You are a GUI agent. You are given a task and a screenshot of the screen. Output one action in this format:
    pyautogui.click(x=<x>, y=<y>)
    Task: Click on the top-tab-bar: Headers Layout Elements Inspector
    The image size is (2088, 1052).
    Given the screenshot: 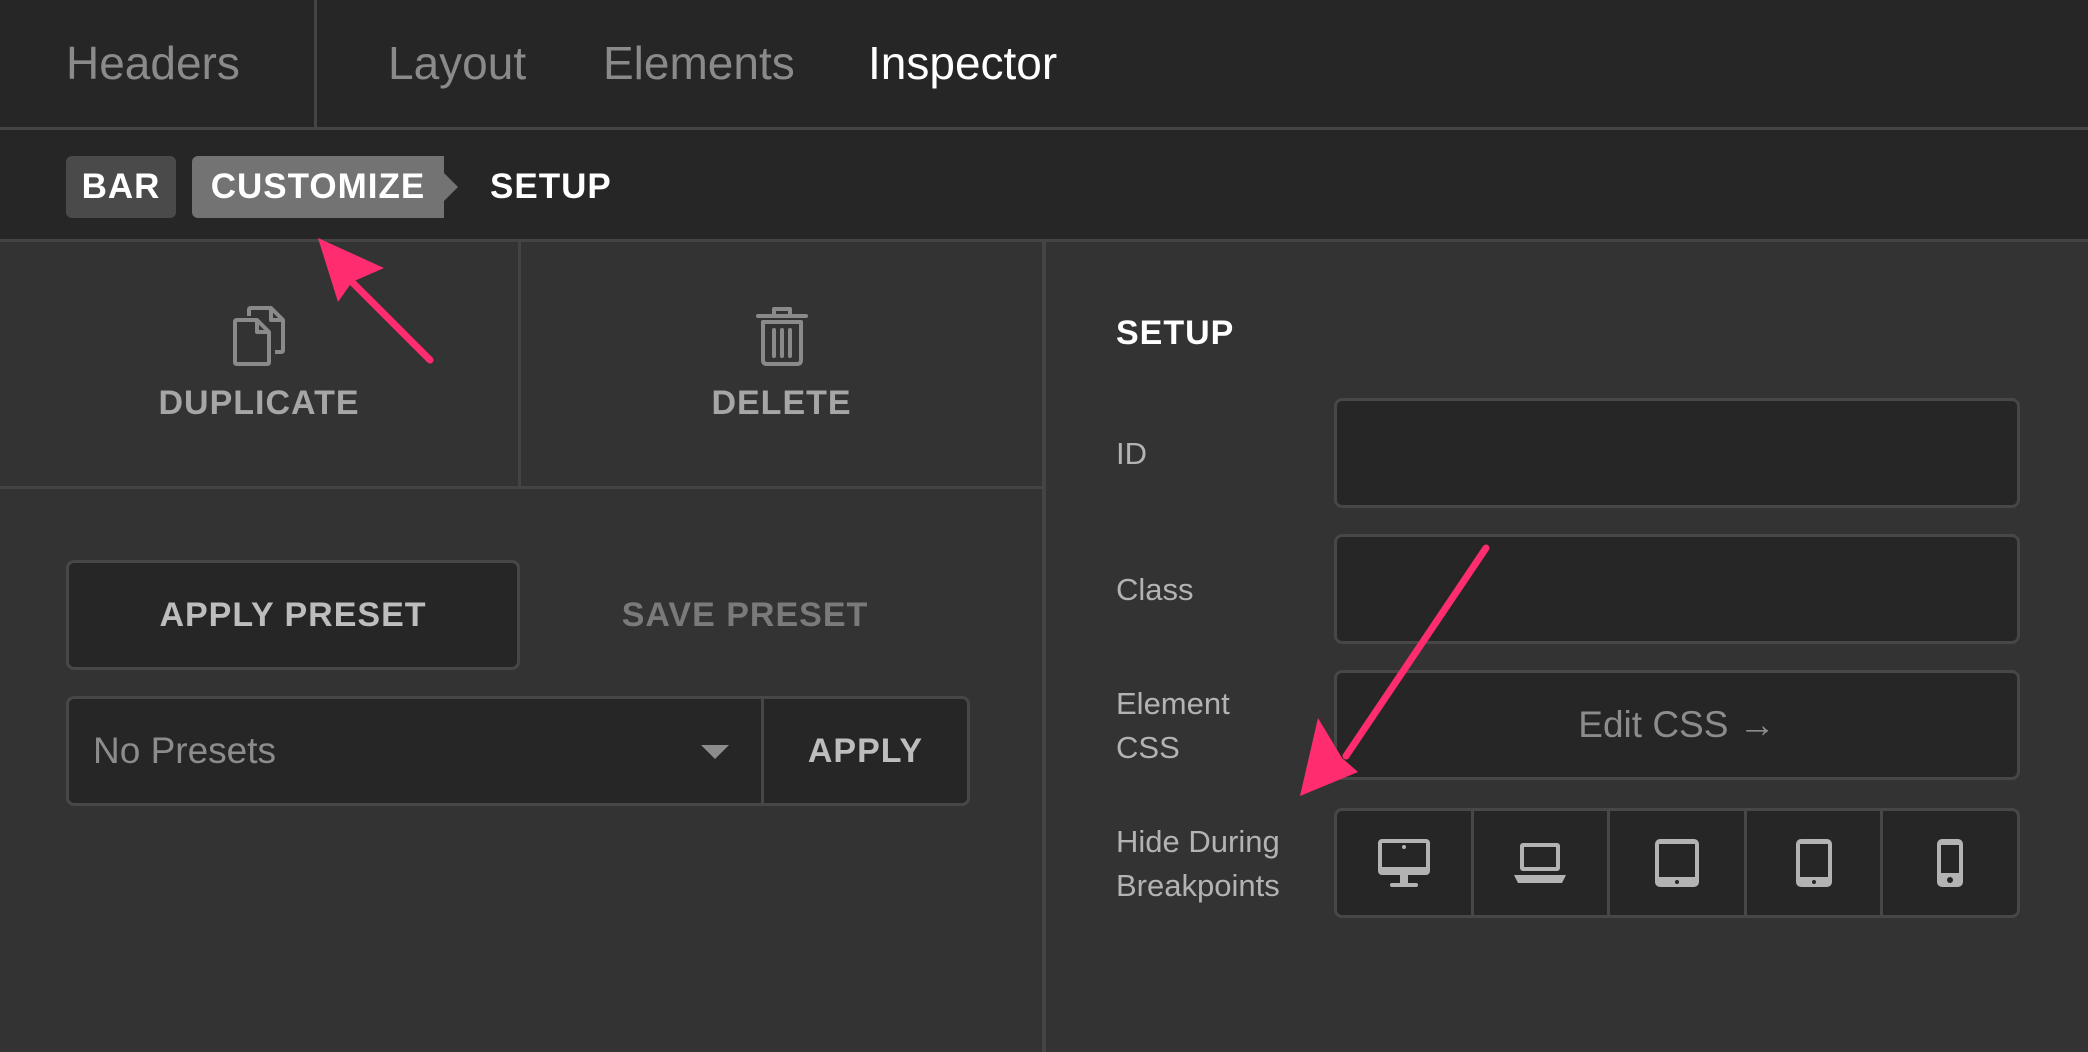 What is the action you would take?
    pyautogui.click(x=1044, y=65)
    